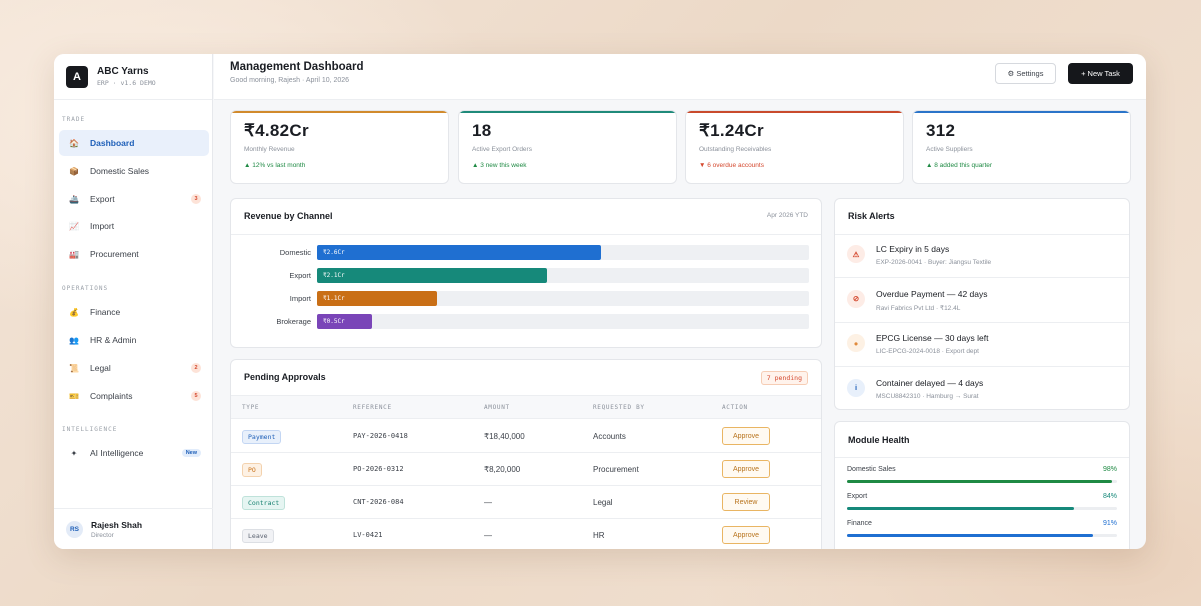 This screenshot has height=606, width=1201. Describe the element at coordinates (504, 436) in the screenshot. I see `amount-cell: ₹18,40,000` at that location.